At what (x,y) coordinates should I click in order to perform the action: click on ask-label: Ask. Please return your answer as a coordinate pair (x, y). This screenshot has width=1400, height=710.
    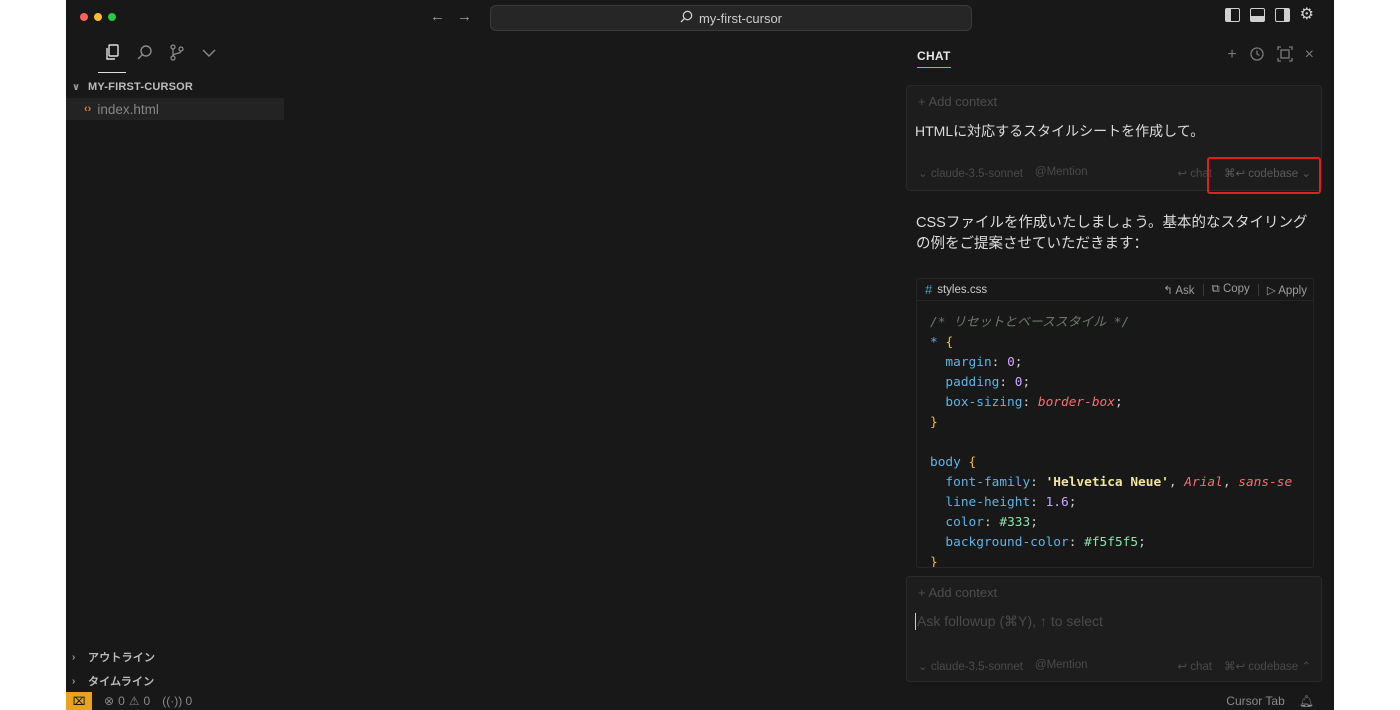
    Looking at the image, I should click on (1185, 290).